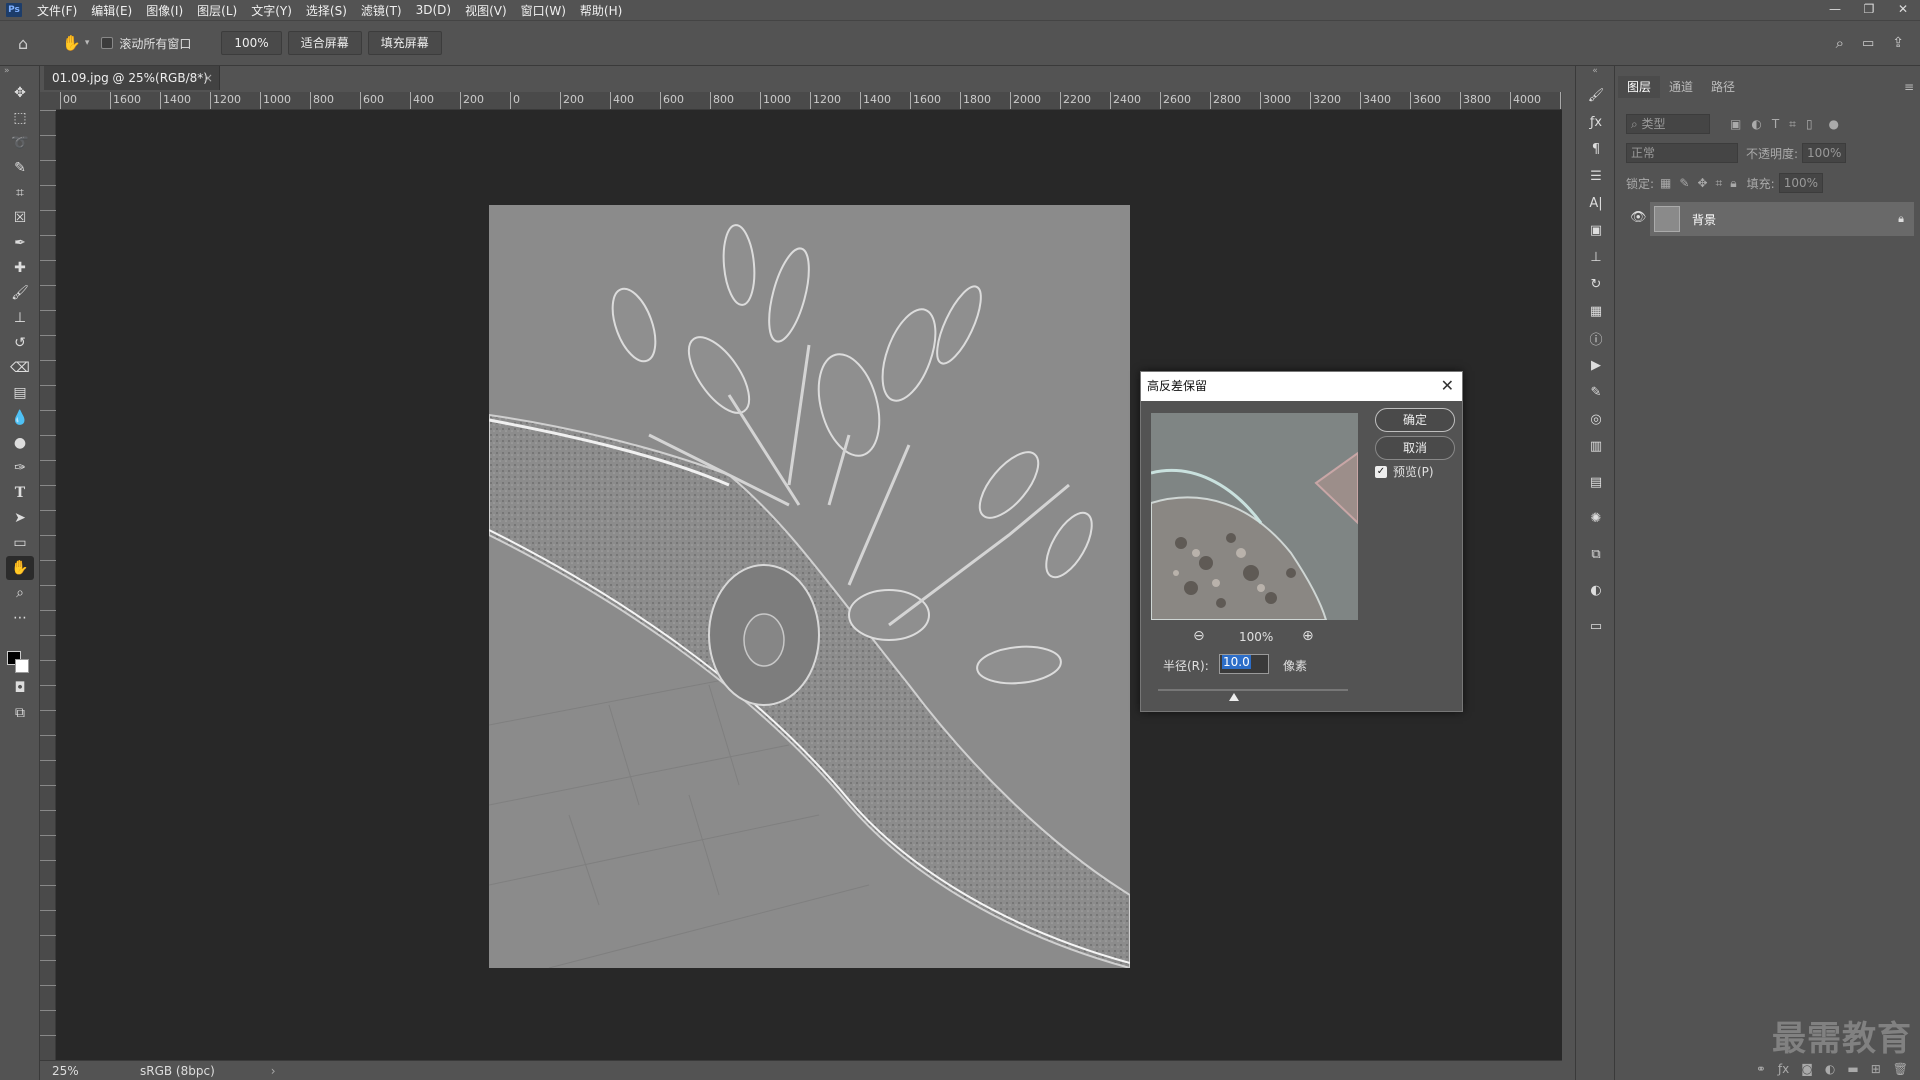  I want to click on brush-tool-icon: 🖌, so click(20, 293).